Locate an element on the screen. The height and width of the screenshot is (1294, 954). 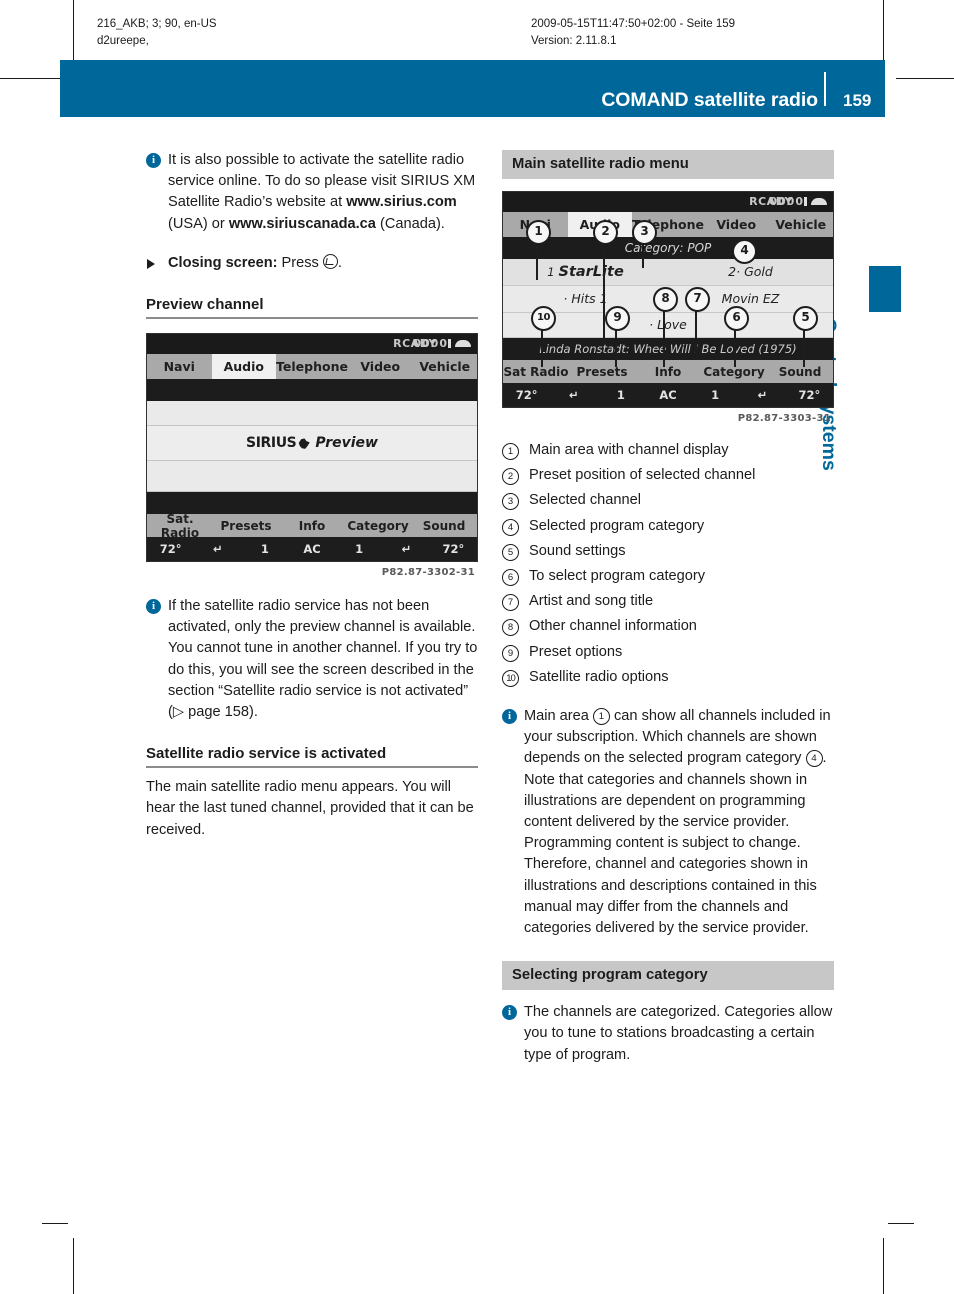
callout-2: 2 is located at coordinates (605, 232).